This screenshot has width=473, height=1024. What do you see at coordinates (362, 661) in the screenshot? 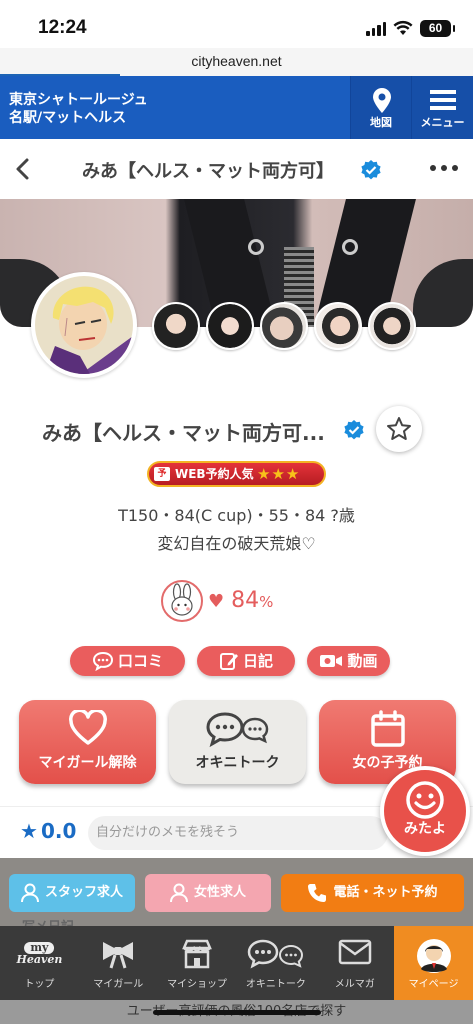
I see `video-label: 動画` at bounding box center [362, 661].